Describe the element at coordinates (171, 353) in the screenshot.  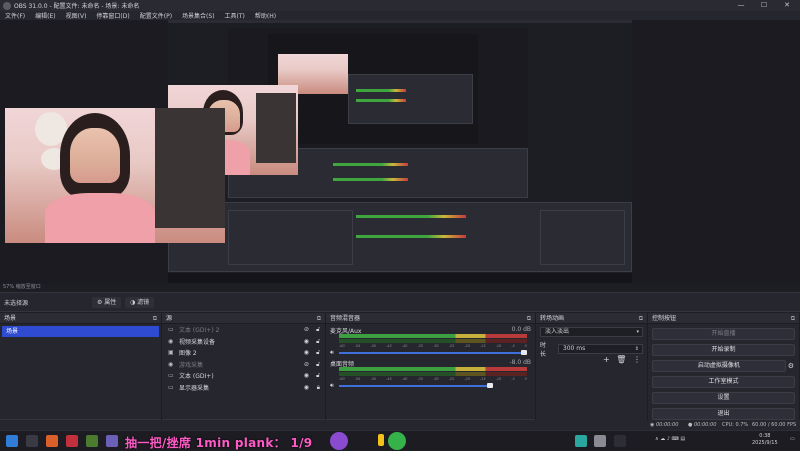
I see `image-source-icon: ▣` at that location.